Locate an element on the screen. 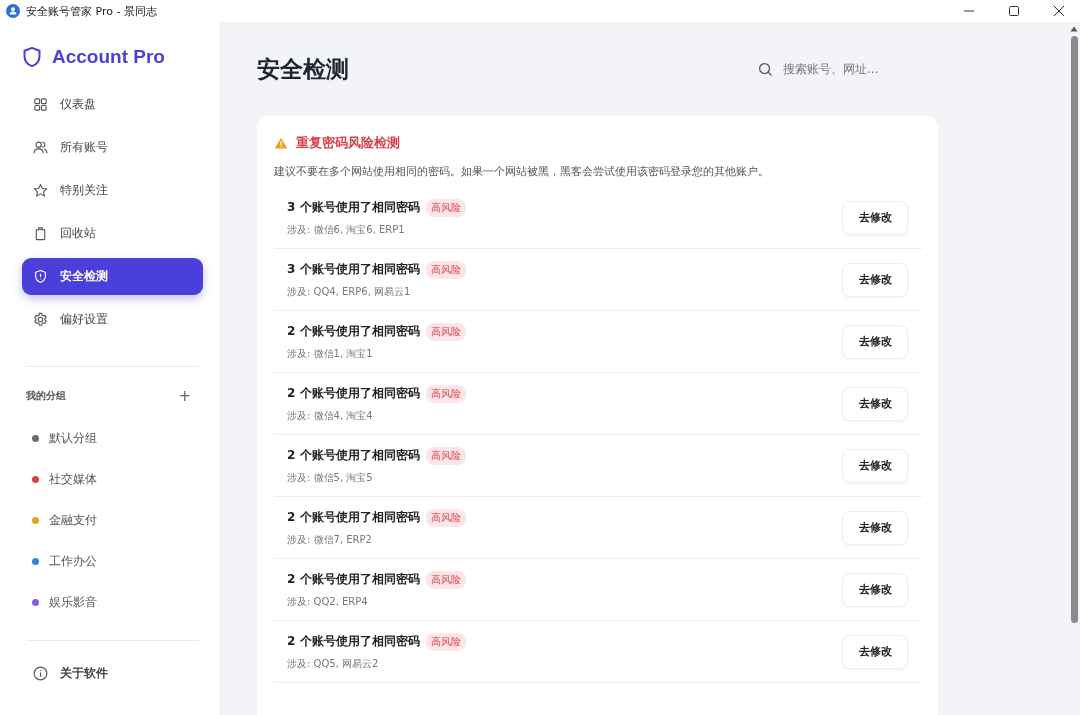 The height and width of the screenshot is (715, 1080). grid-icon is located at coordinates (40, 104).